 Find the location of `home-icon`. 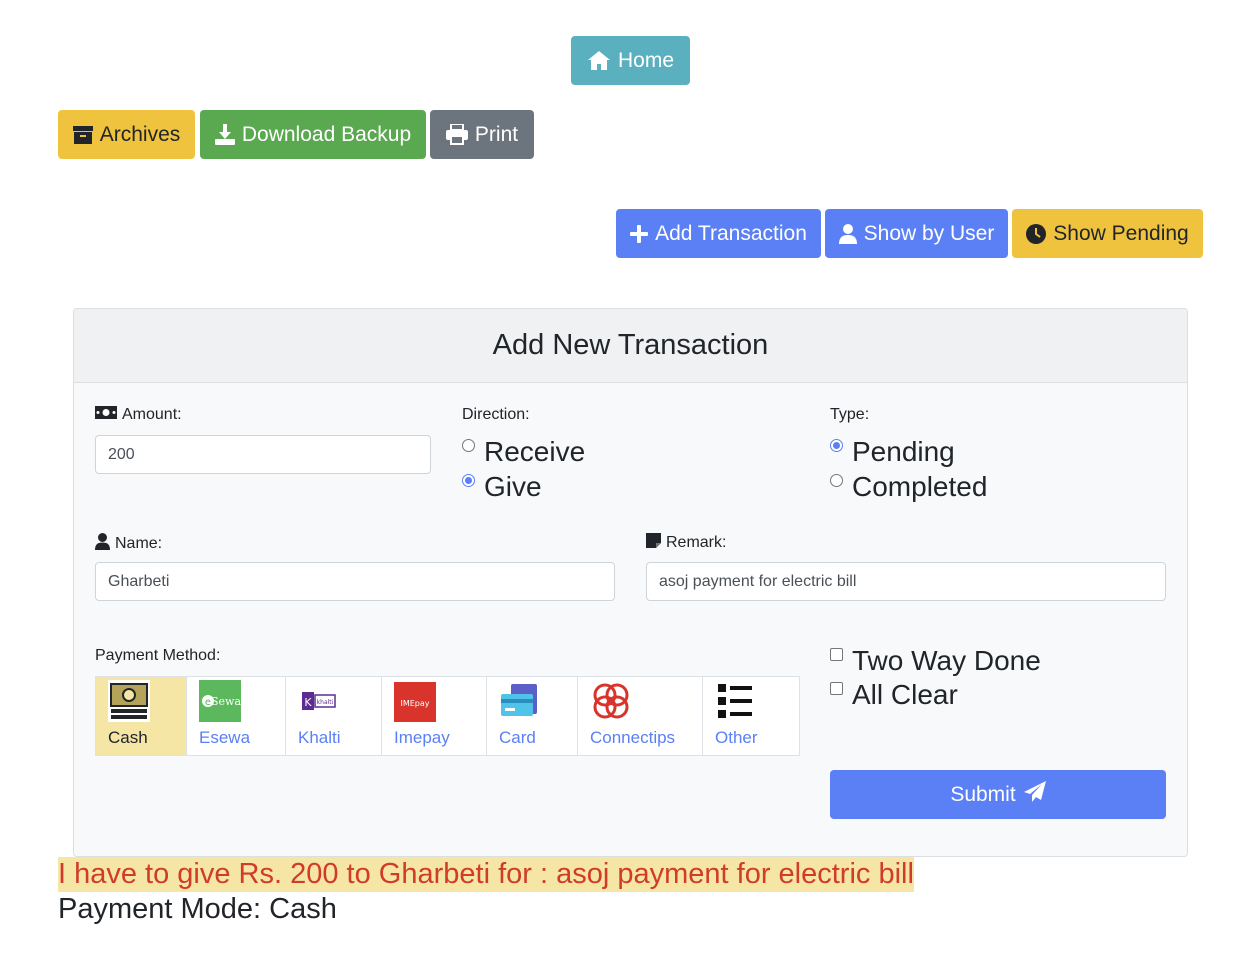

home-icon is located at coordinates (599, 60).